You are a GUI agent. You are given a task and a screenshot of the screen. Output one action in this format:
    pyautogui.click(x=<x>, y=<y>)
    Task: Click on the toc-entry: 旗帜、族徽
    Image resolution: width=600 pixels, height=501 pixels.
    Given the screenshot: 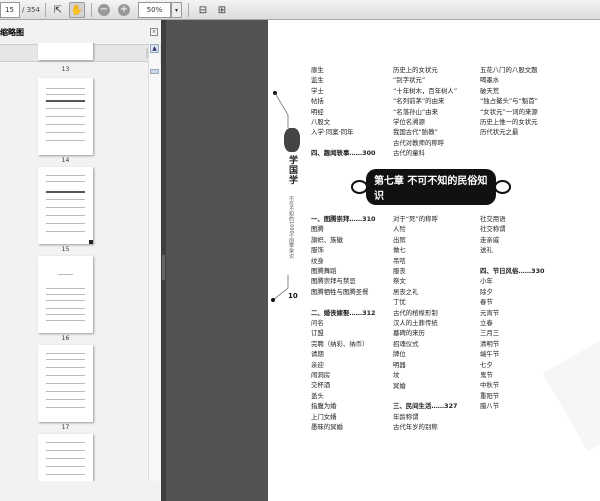 What is the action you would take?
    pyautogui.click(x=343, y=240)
    